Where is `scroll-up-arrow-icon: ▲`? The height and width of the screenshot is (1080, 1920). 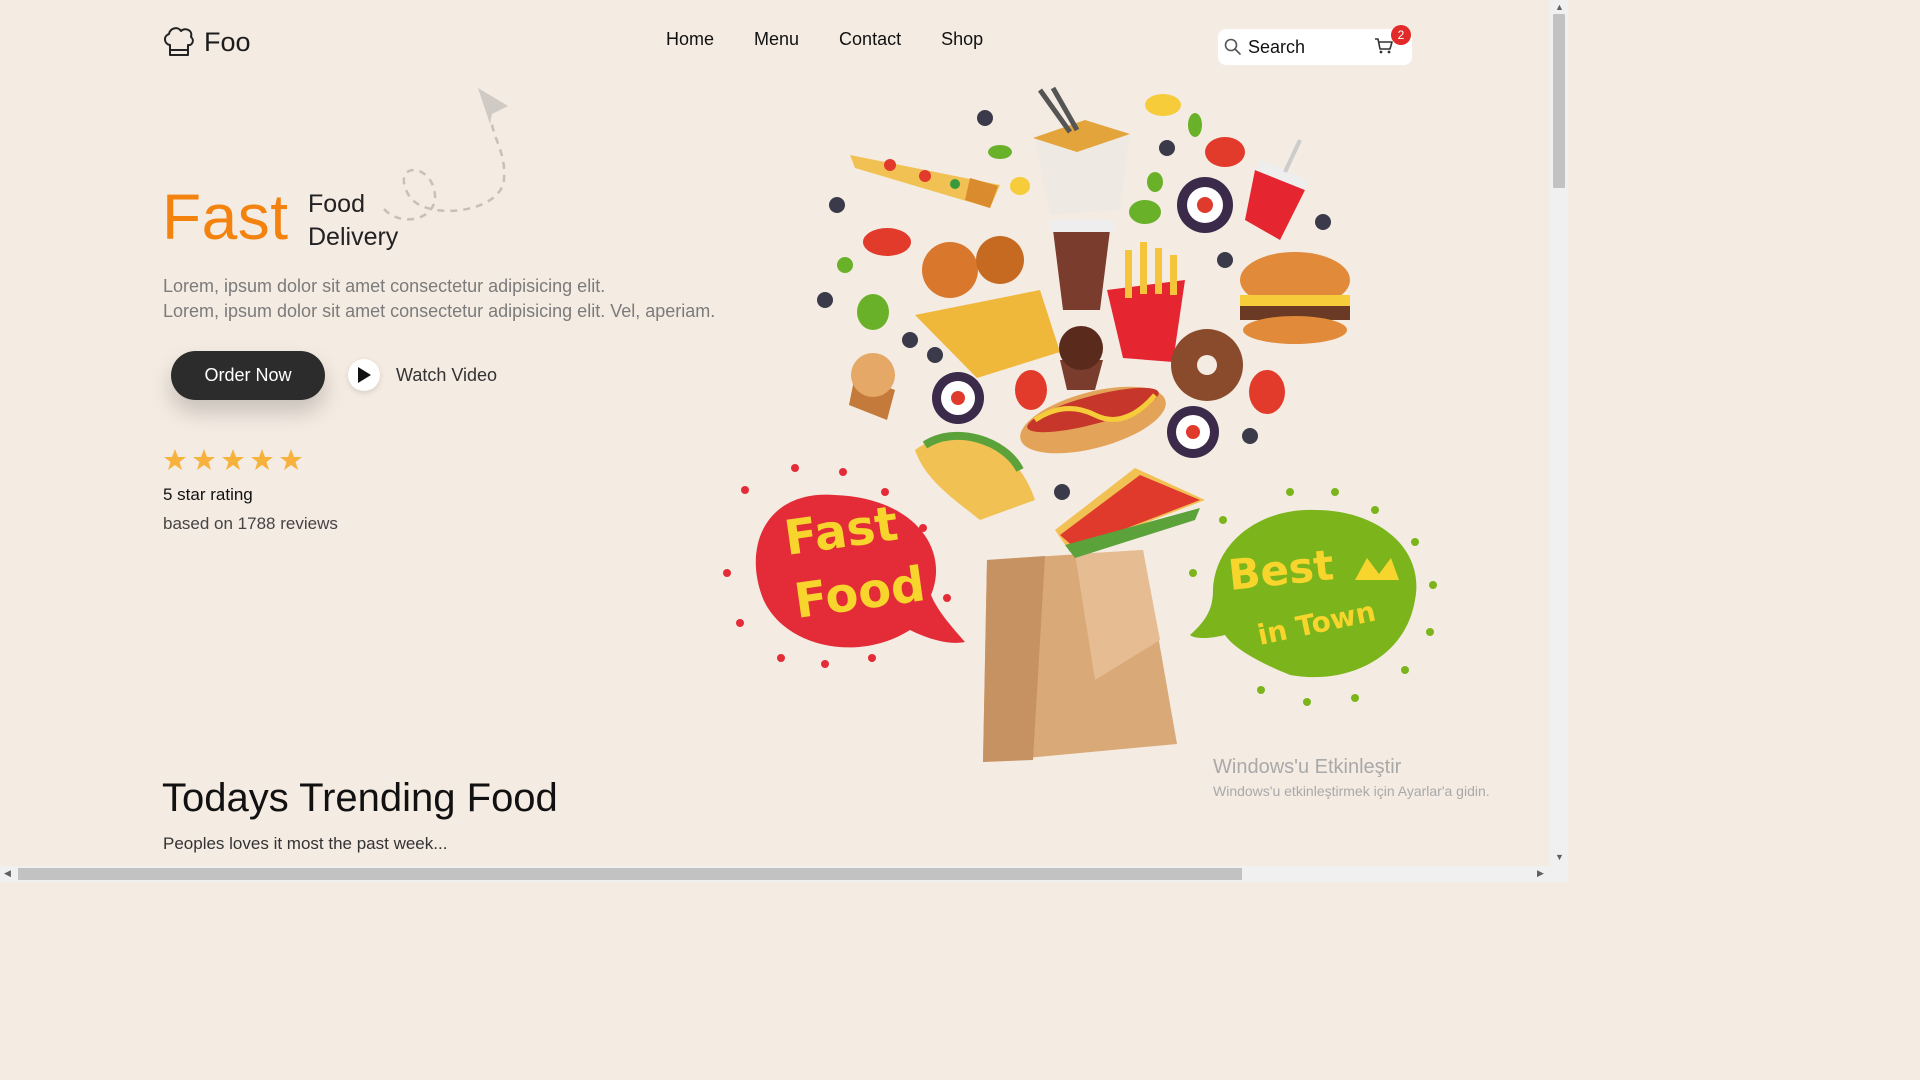
scroll-up-arrow-icon: ▲ is located at coordinates (1559, 7).